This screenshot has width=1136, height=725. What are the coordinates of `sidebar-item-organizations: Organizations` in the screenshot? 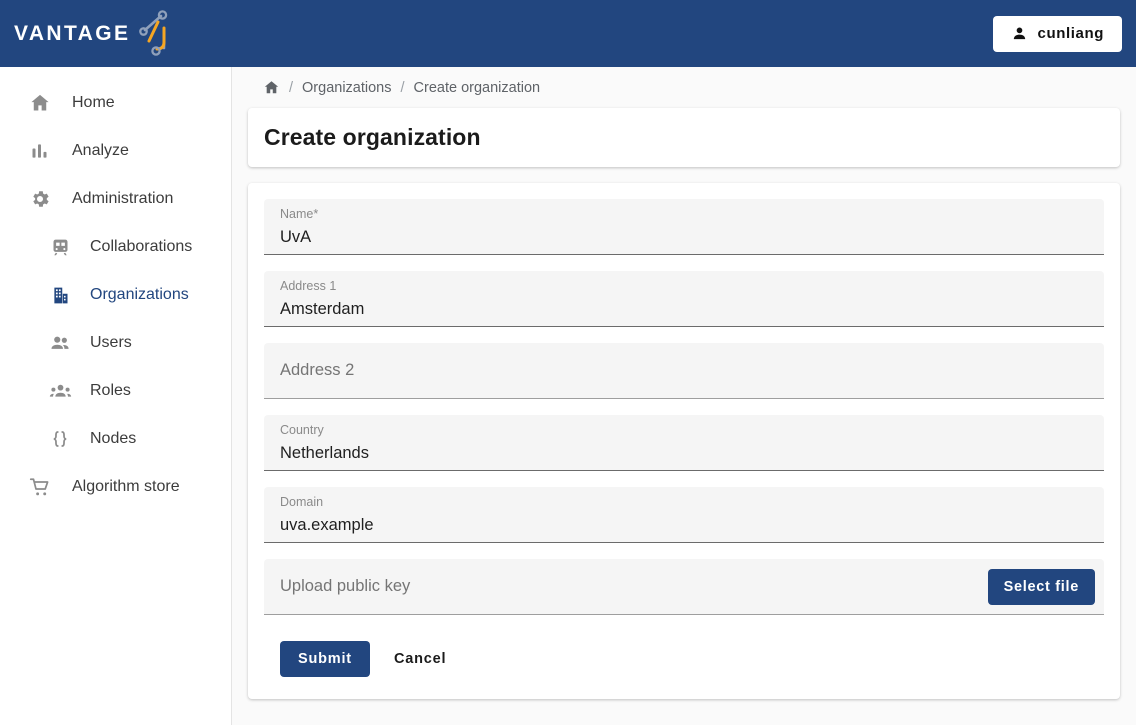 It's located at (115, 295).